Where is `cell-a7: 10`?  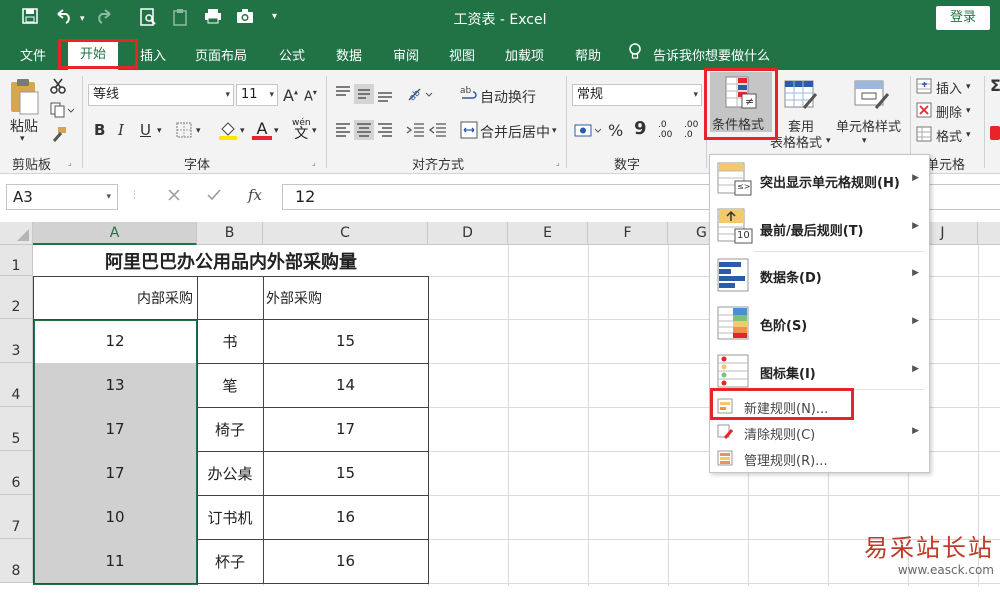 cell-a7: 10 is located at coordinates (115, 517).